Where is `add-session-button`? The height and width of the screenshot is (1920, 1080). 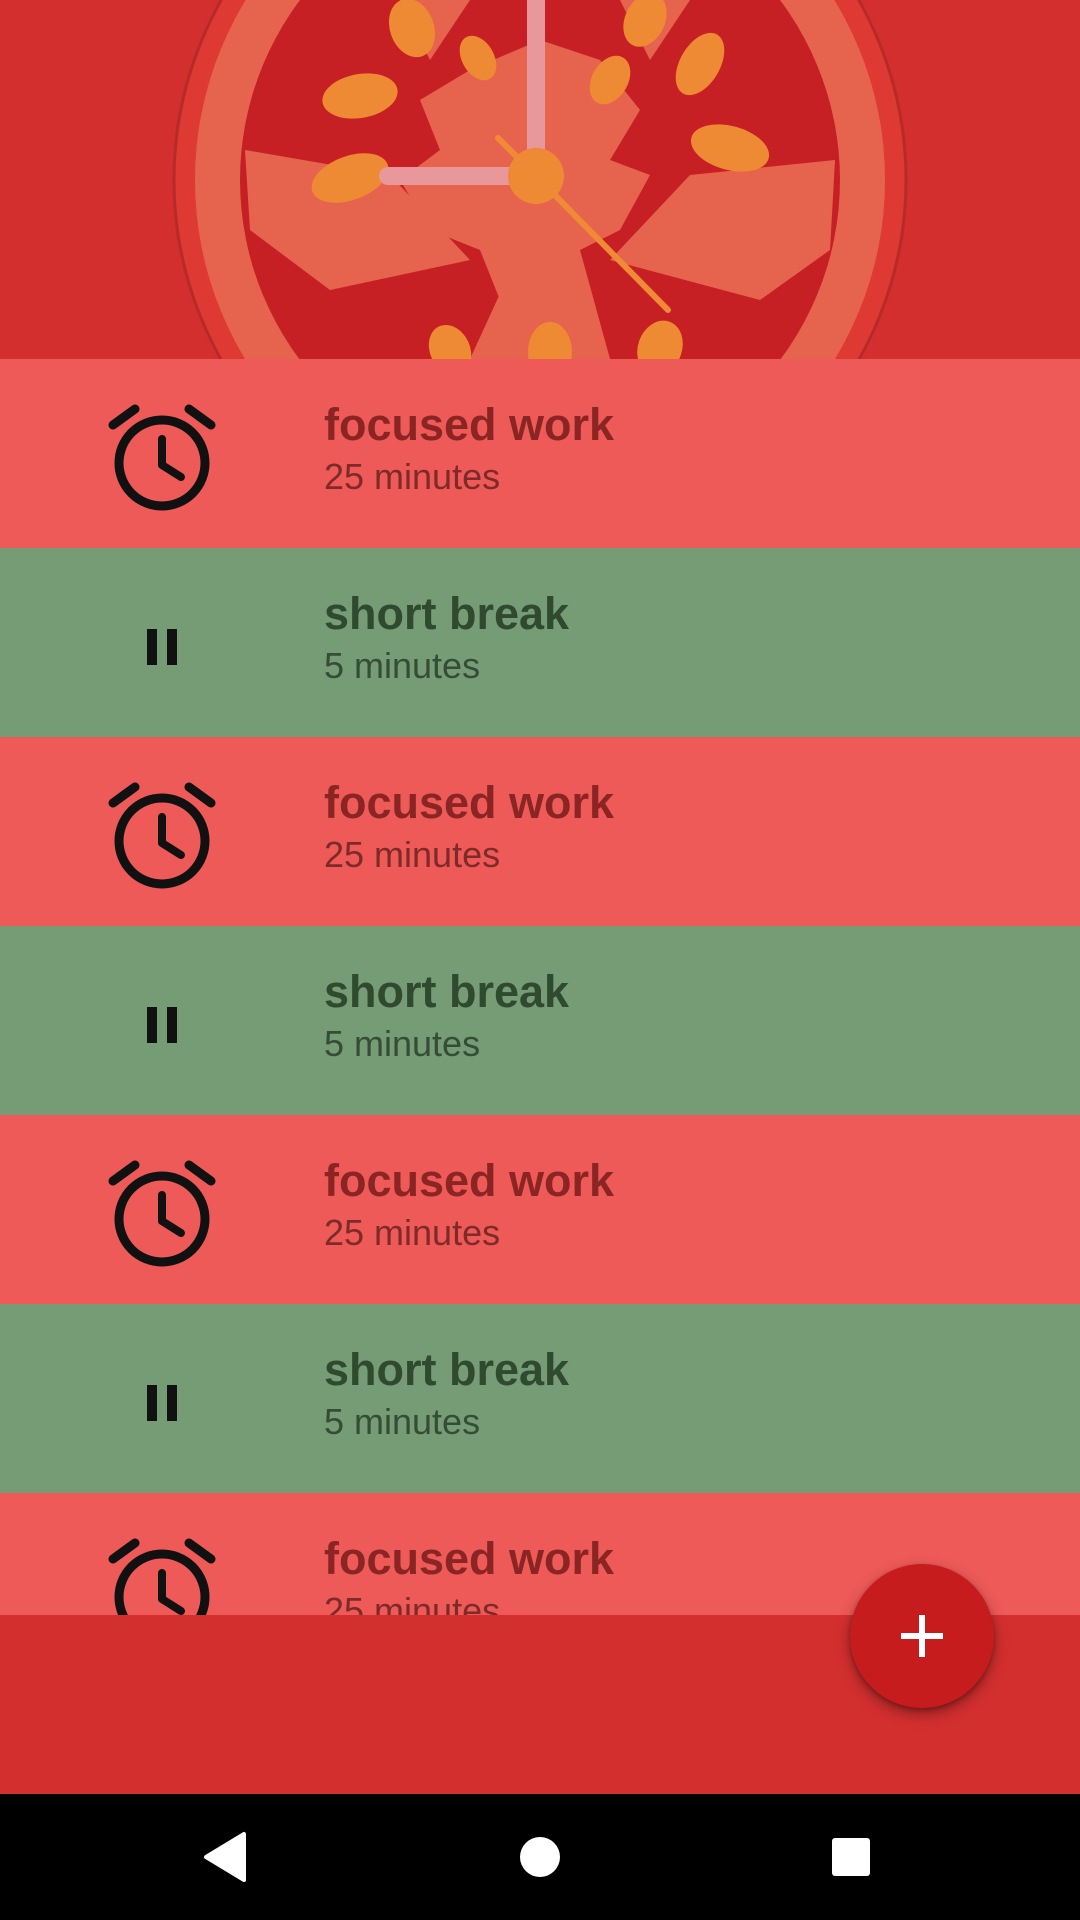
add-session-button is located at coordinates (922, 1636).